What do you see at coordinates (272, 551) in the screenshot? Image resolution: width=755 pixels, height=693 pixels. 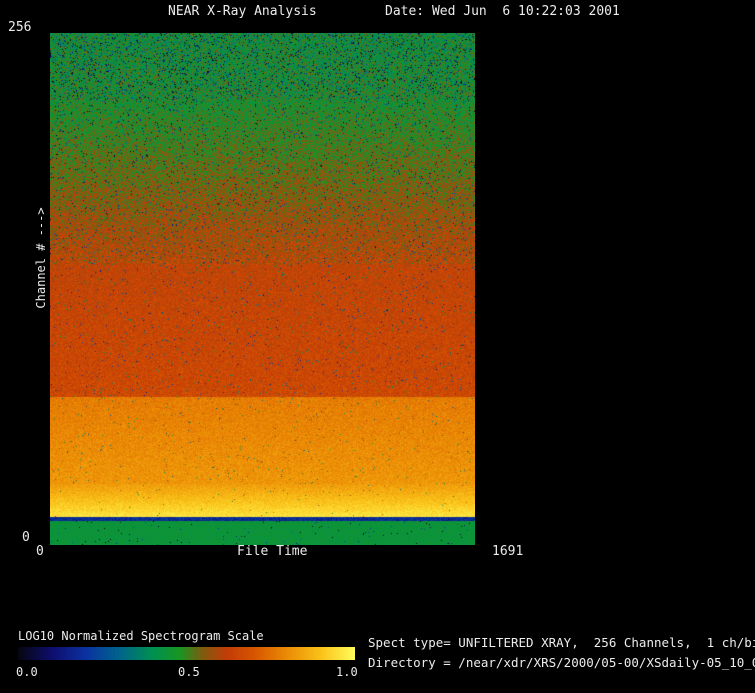 I see `x-axis-label: File Time` at bounding box center [272, 551].